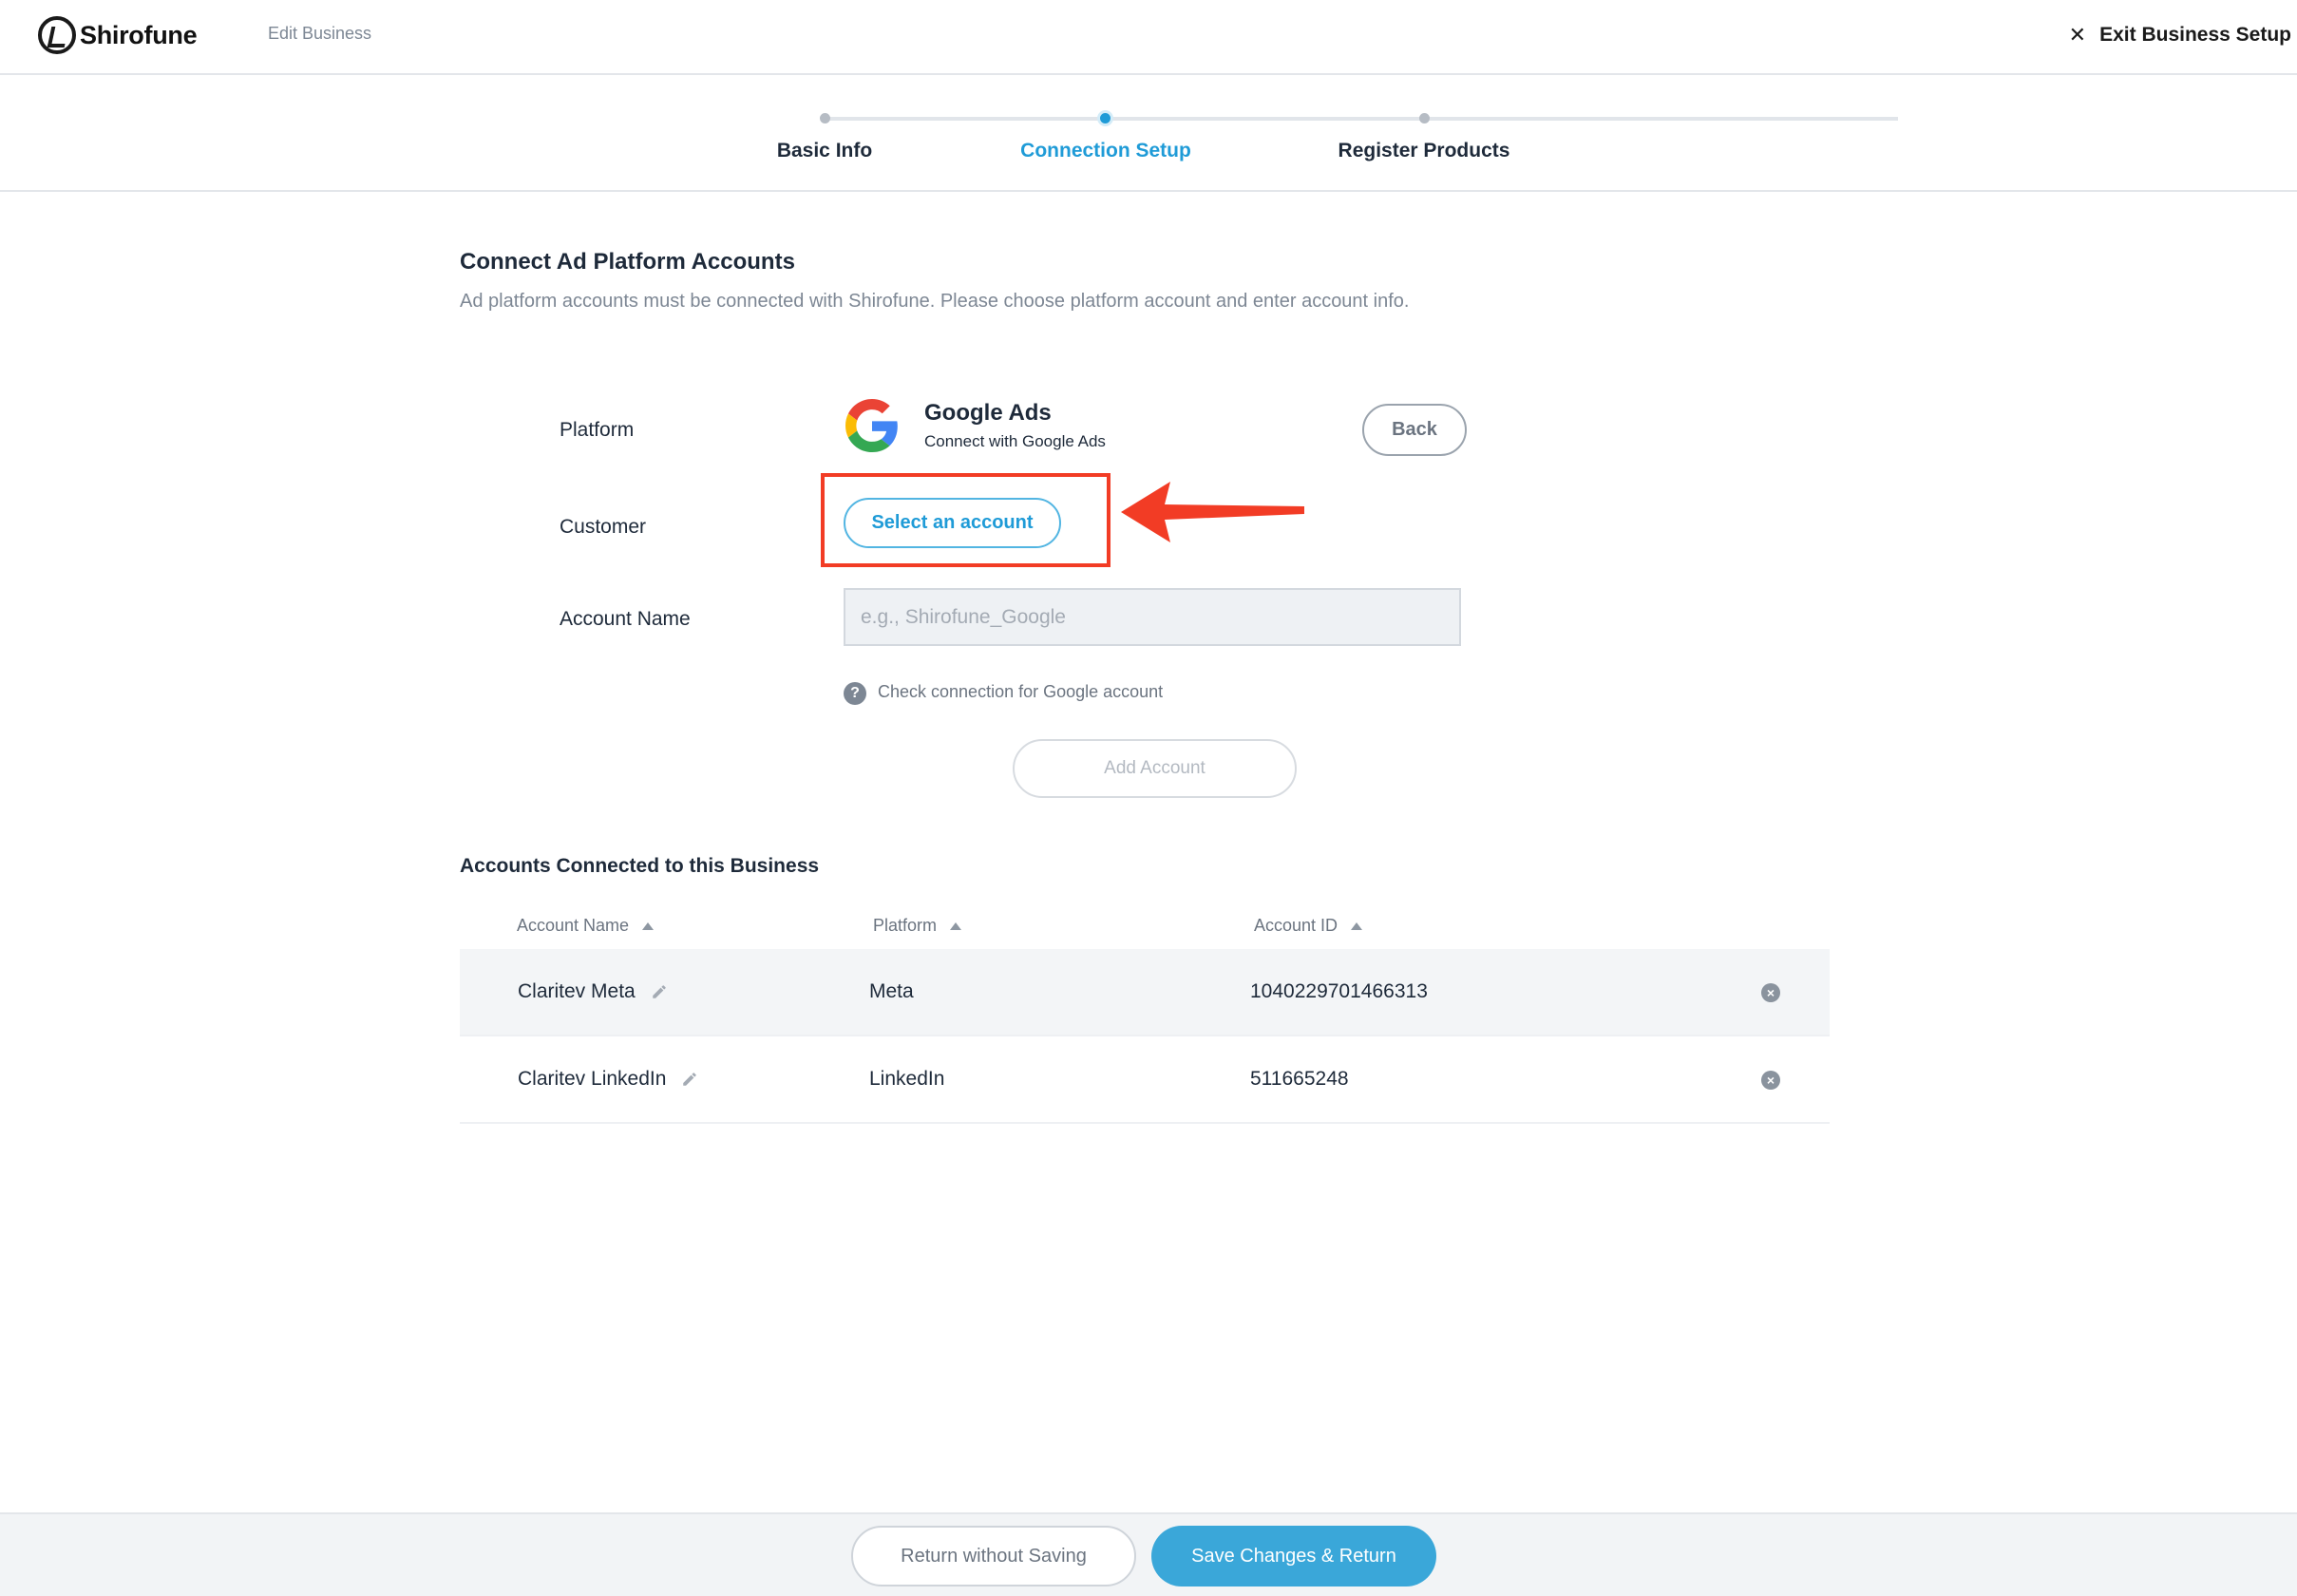  What do you see at coordinates (1145, 992) in the screenshot?
I see `table-row: Claritev Meta Meta 1040229701466313 ×` at bounding box center [1145, 992].